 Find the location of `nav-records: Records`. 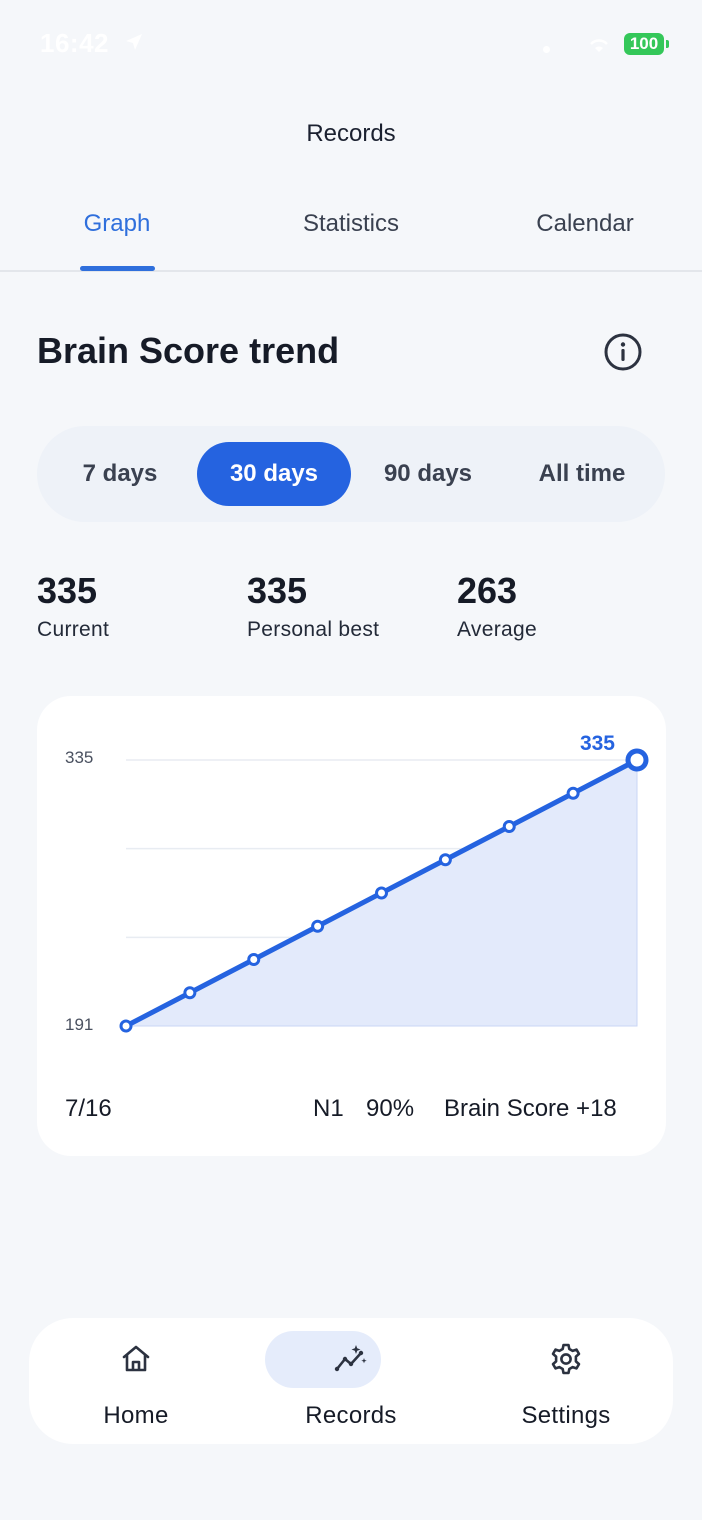

nav-records: Records is located at coordinates (351, 1381).